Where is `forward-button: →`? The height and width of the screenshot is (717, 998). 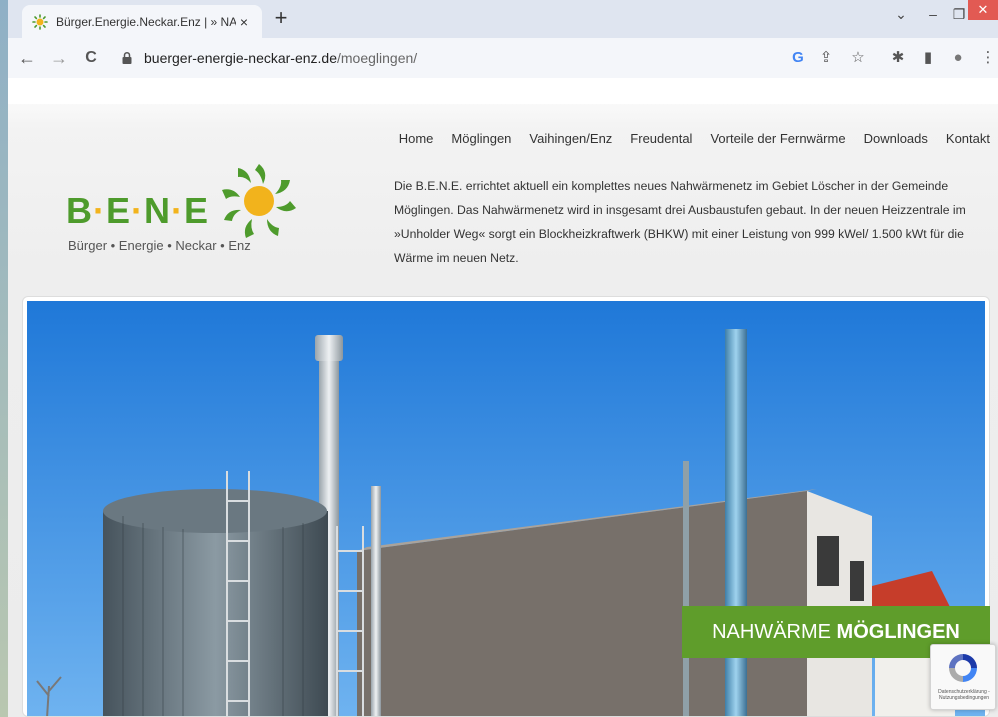 forward-button: → is located at coordinates (59, 58).